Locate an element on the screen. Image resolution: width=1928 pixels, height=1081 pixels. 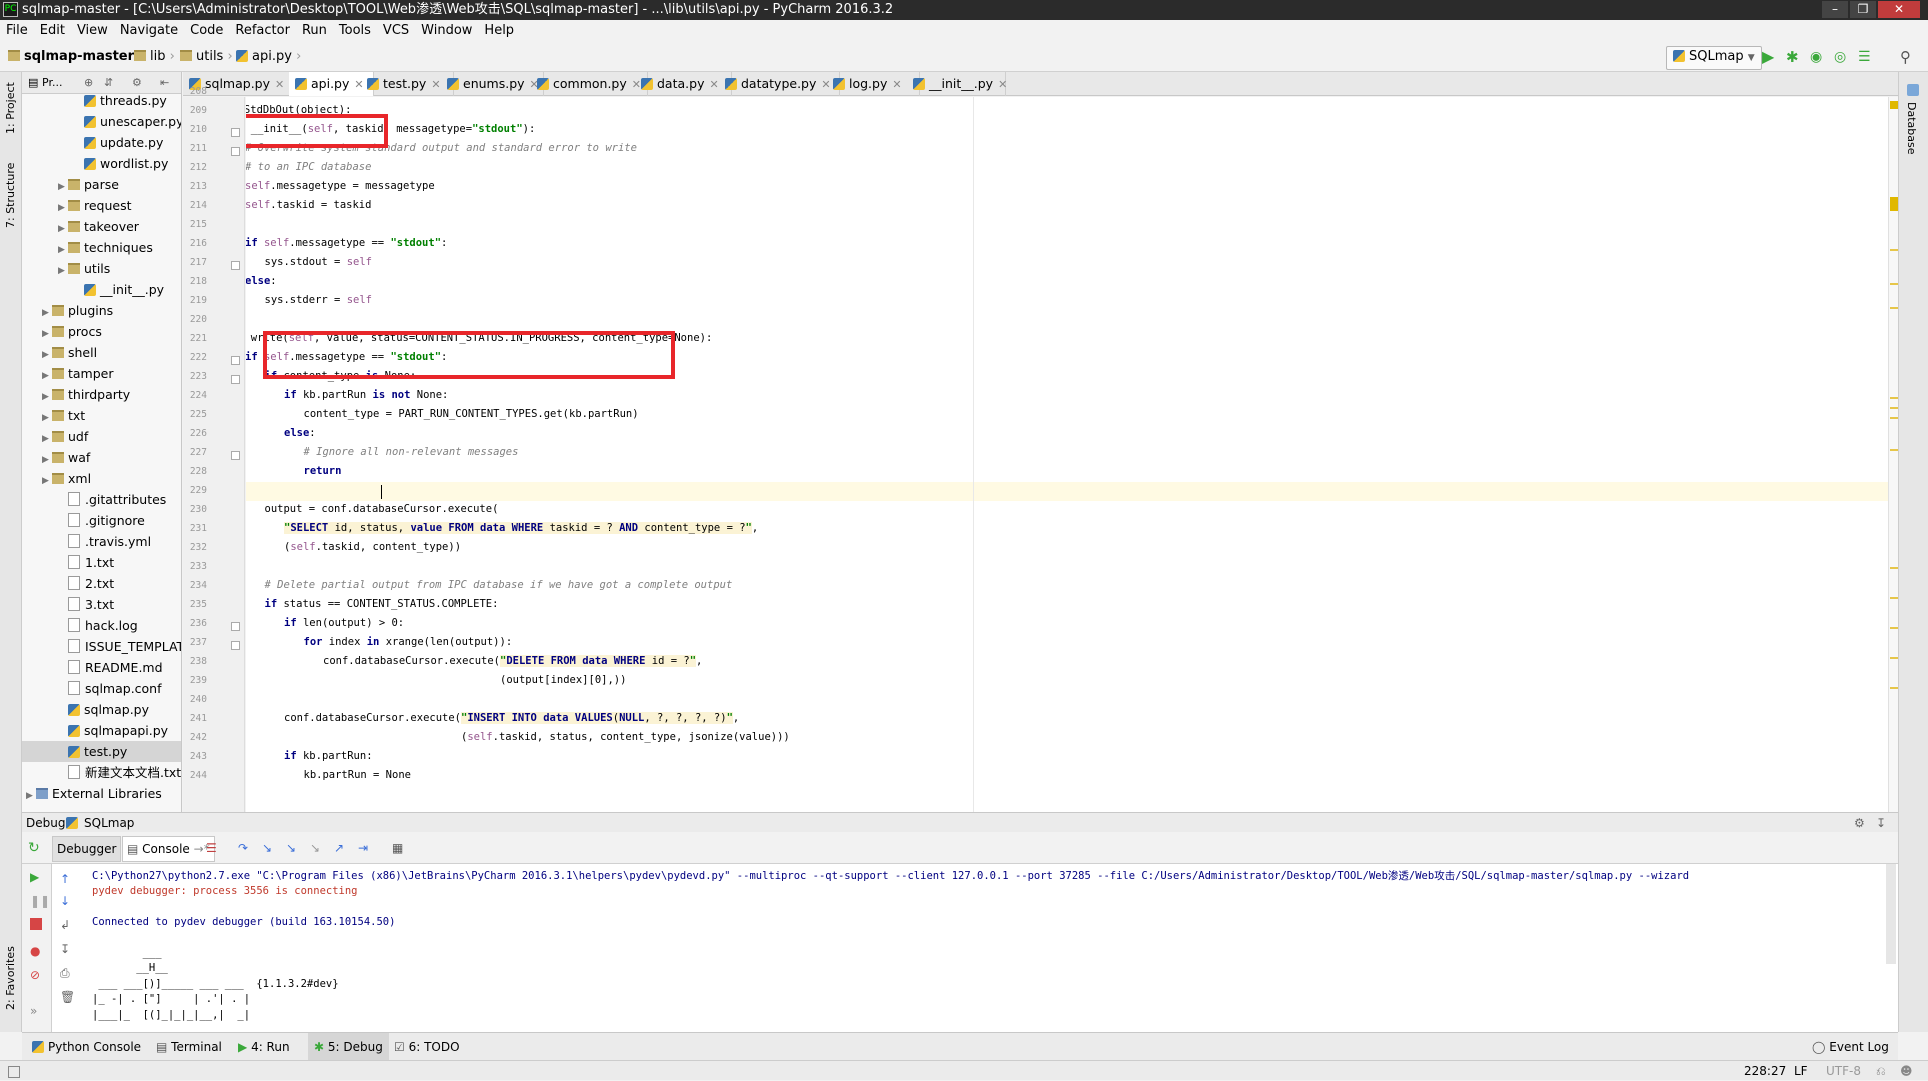
scroll-to-end-icon: ↧ is located at coordinates (67, 949).